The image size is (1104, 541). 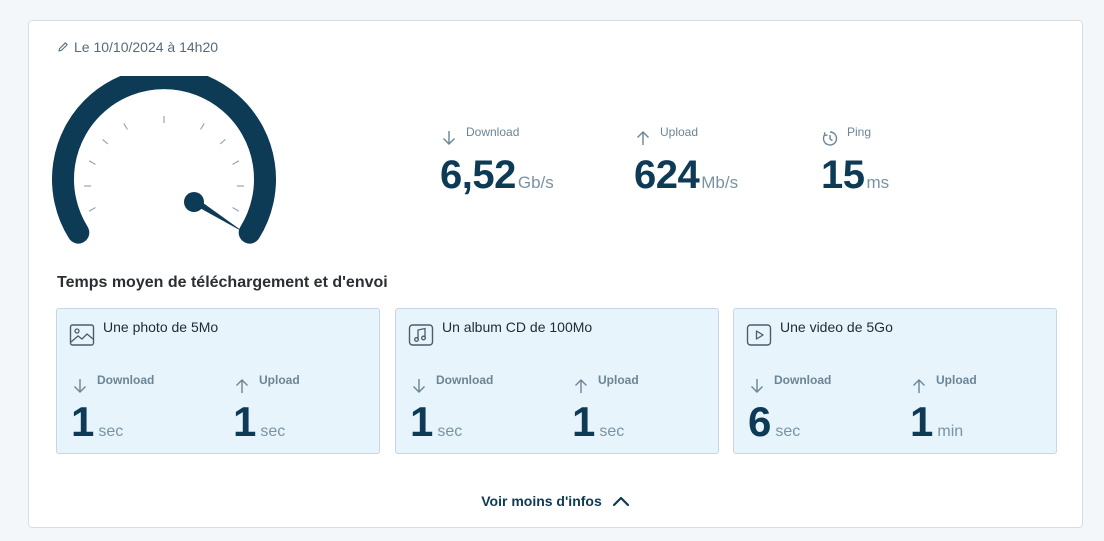 I want to click on download-result: Download 6,52 Gb/s, so click(x=497, y=161).